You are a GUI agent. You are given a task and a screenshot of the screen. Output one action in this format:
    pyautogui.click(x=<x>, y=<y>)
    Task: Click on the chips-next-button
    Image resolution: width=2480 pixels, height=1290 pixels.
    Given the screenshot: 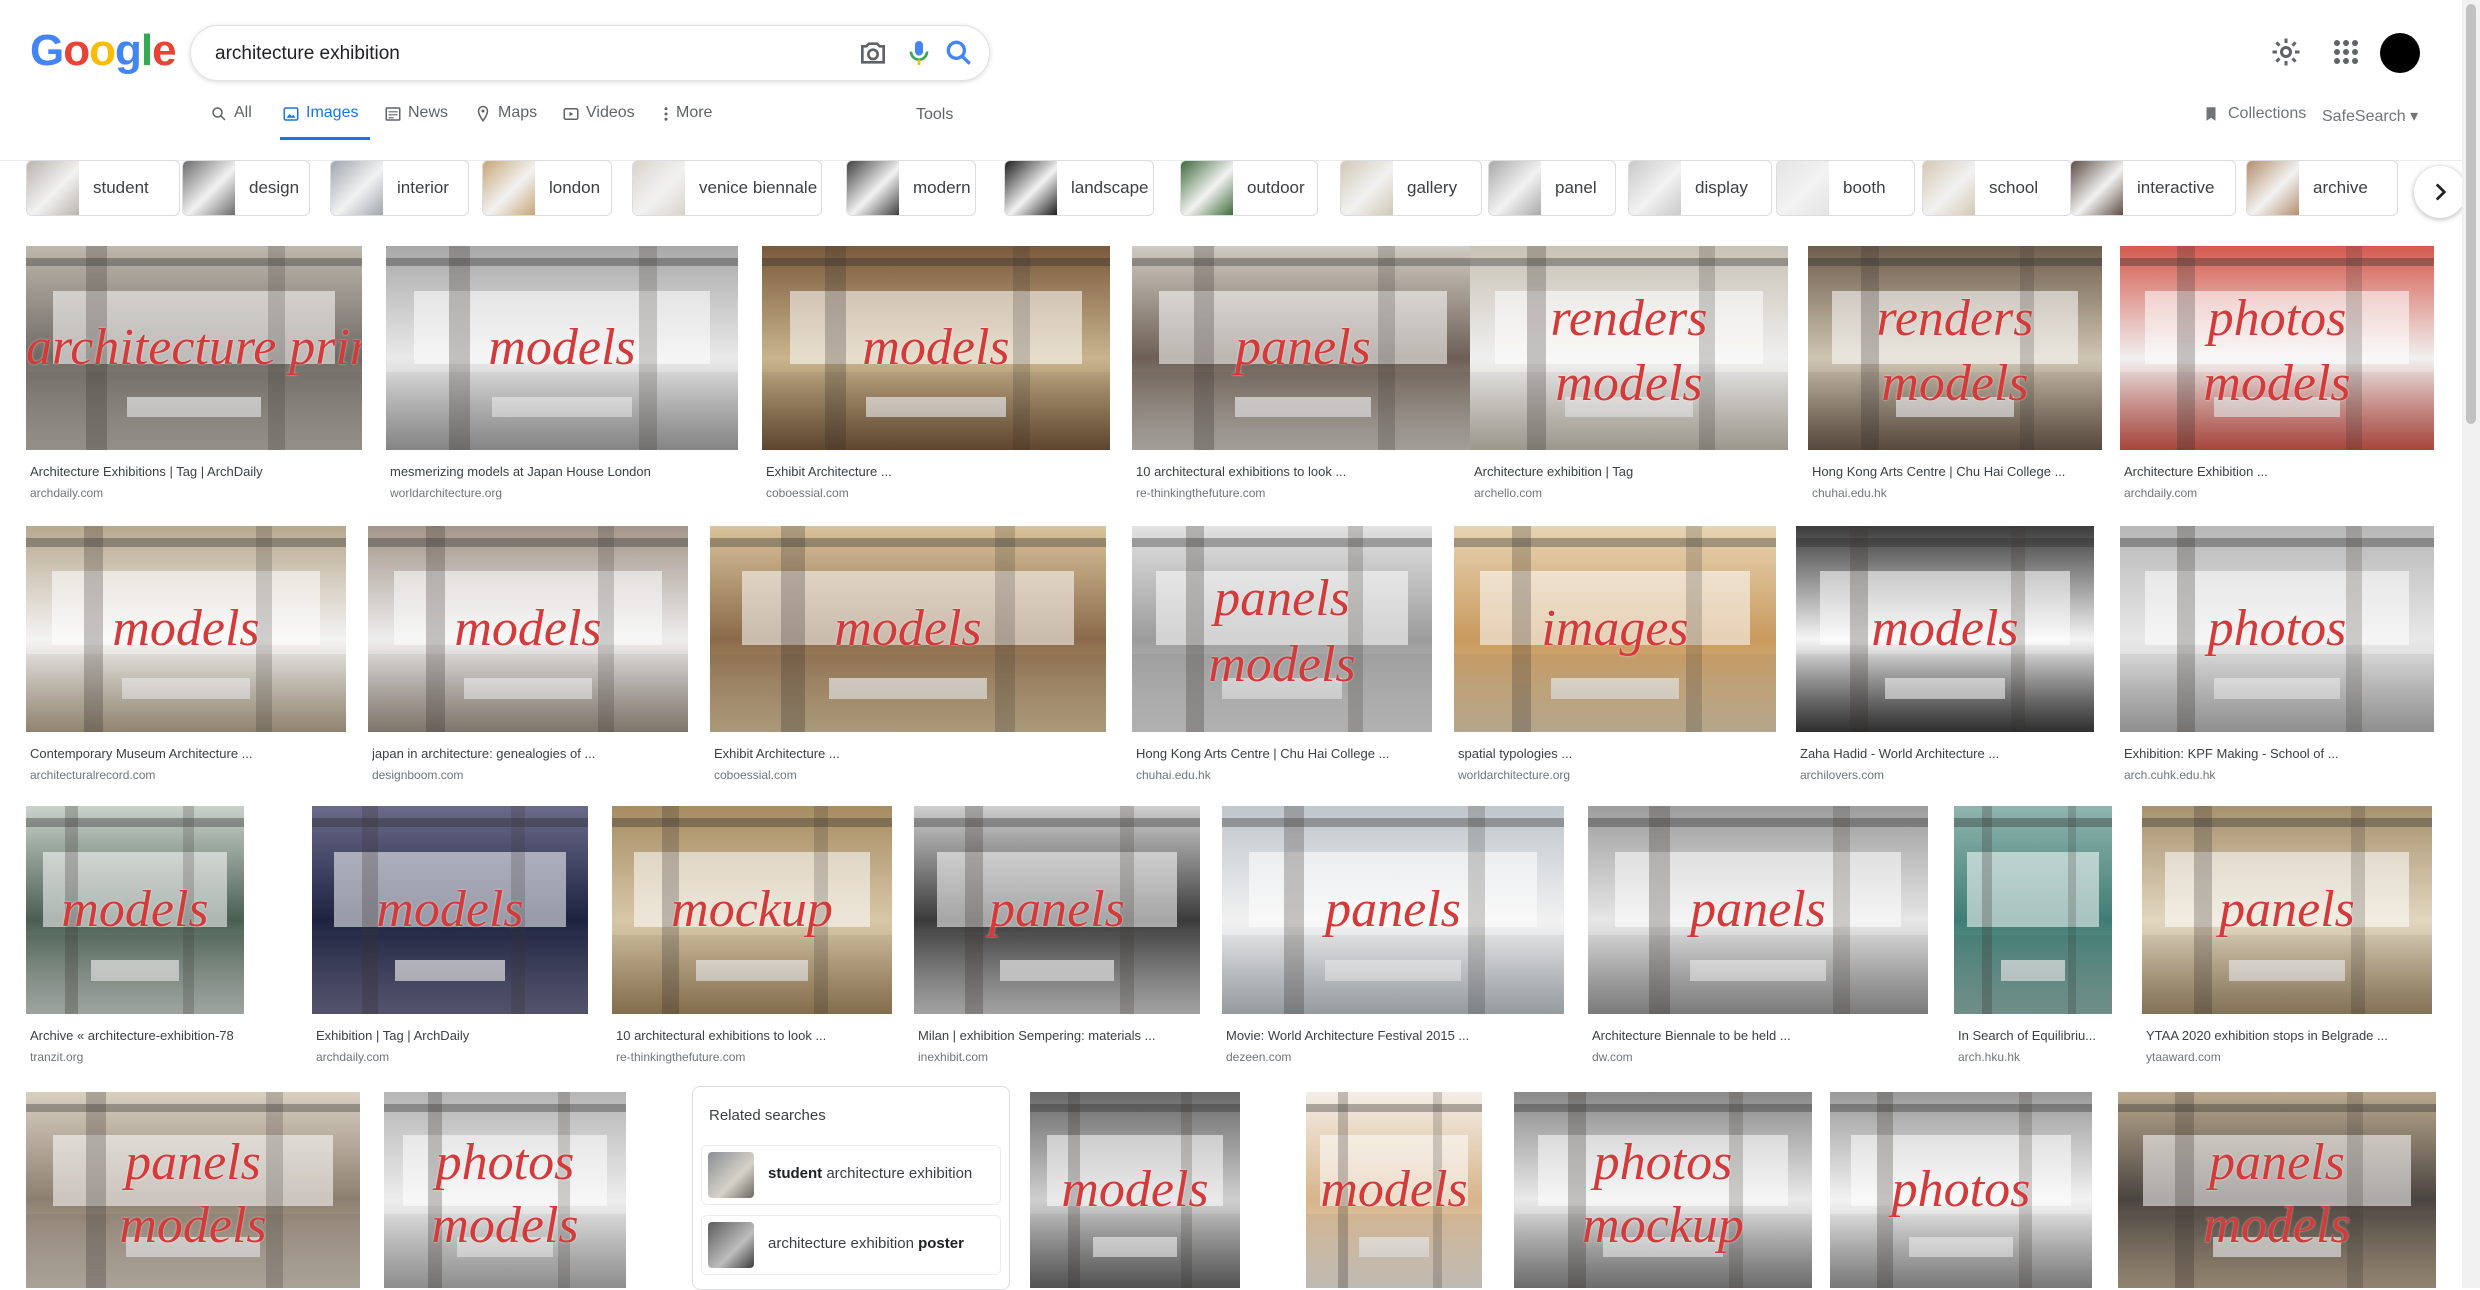 What is the action you would take?
    pyautogui.click(x=2440, y=192)
    